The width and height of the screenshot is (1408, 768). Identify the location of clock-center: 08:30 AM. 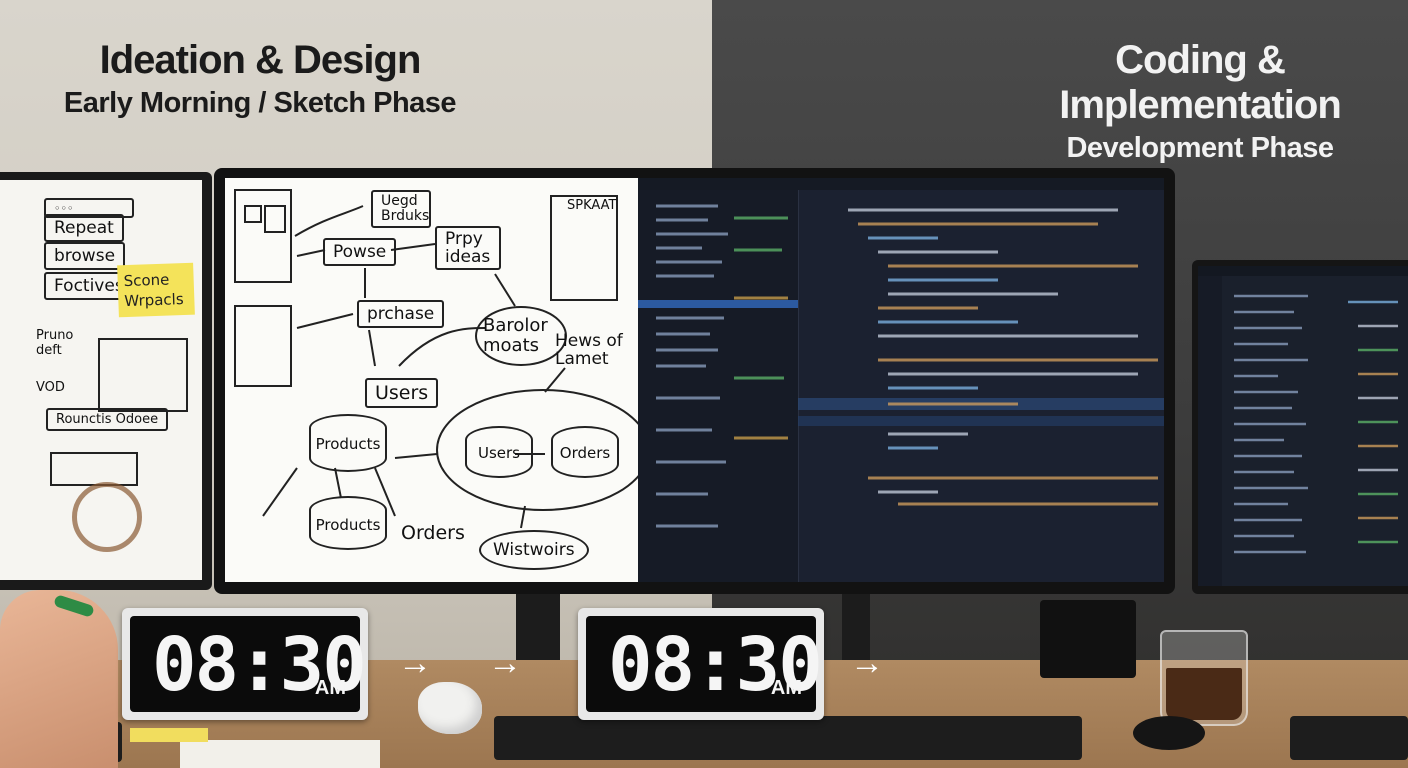
(701, 664).